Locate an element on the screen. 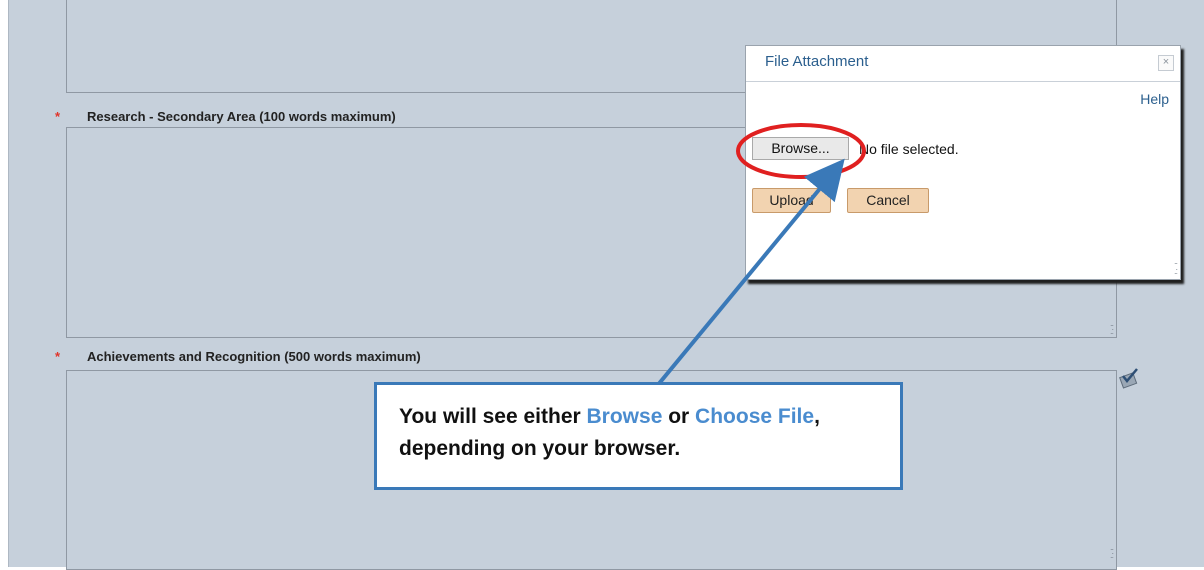  dialog-title: File Attachment is located at coordinates (817, 61).